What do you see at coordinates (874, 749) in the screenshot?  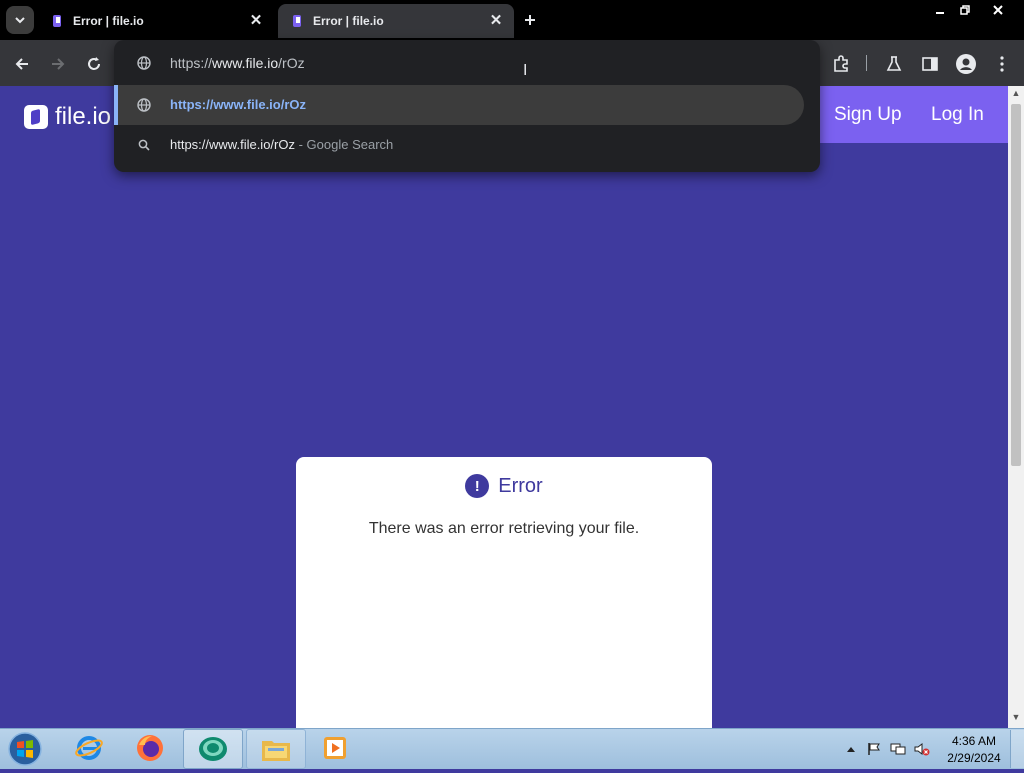 I see `action-center-flag-icon` at bounding box center [874, 749].